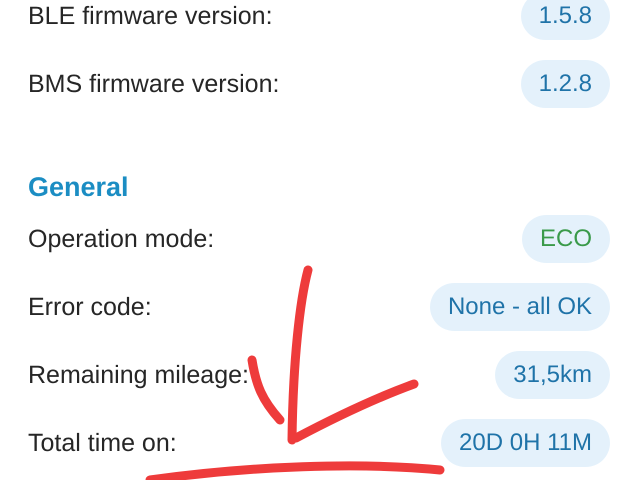 Image resolution: width=640 pixels, height=480 pixels. What do you see at coordinates (566, 239) in the screenshot?
I see `value-chip: ECO` at bounding box center [566, 239].